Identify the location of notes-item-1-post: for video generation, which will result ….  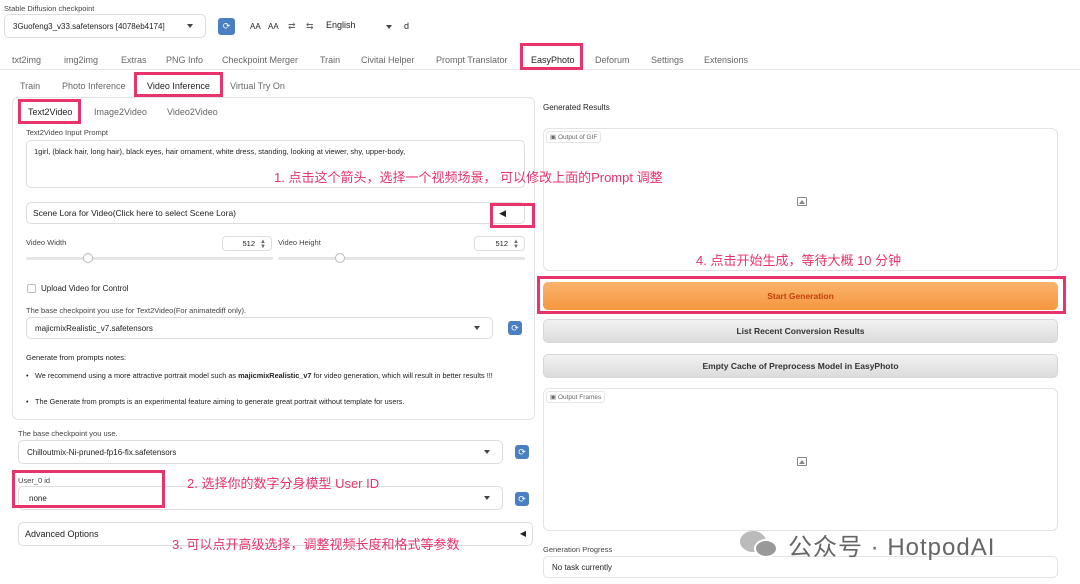
(402, 375).